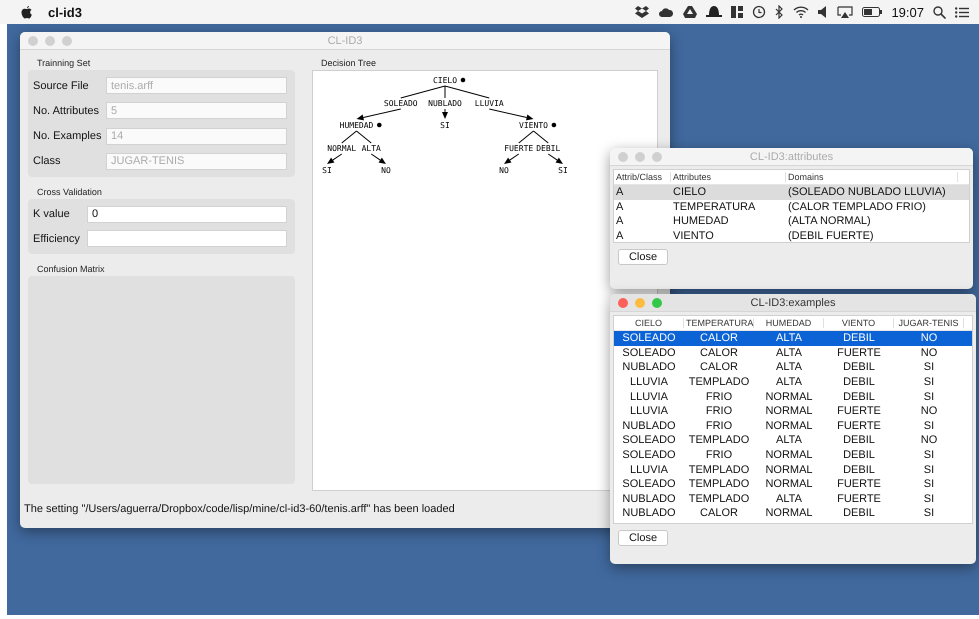 The width and height of the screenshot is (979, 619). Describe the element at coordinates (759, 12) in the screenshot. I see `clock-icon` at that location.